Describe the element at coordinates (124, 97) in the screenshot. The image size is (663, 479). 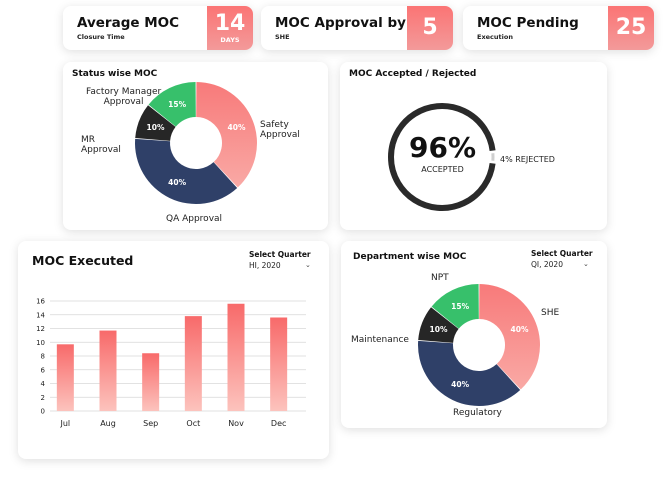
I see `label-factory-manager-approval: Factory Manager Approval` at that location.